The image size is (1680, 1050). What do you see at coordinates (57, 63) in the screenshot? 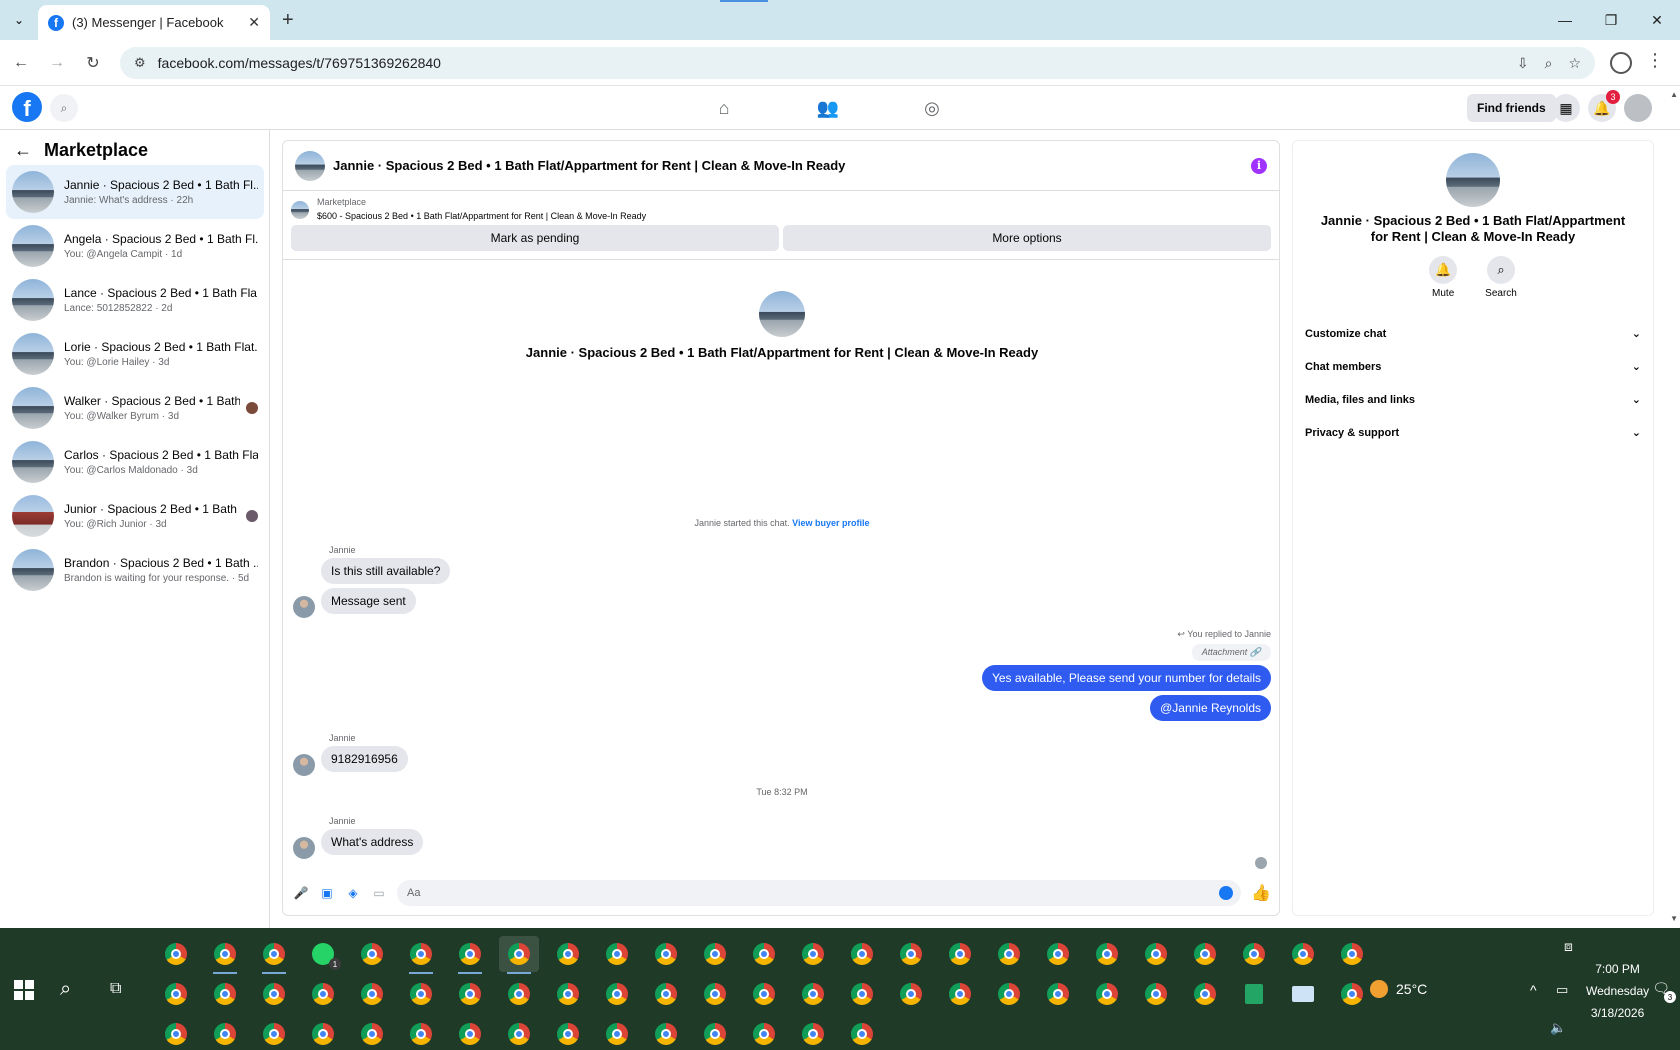
I see `forward-arrow-icon: →` at bounding box center [57, 63].